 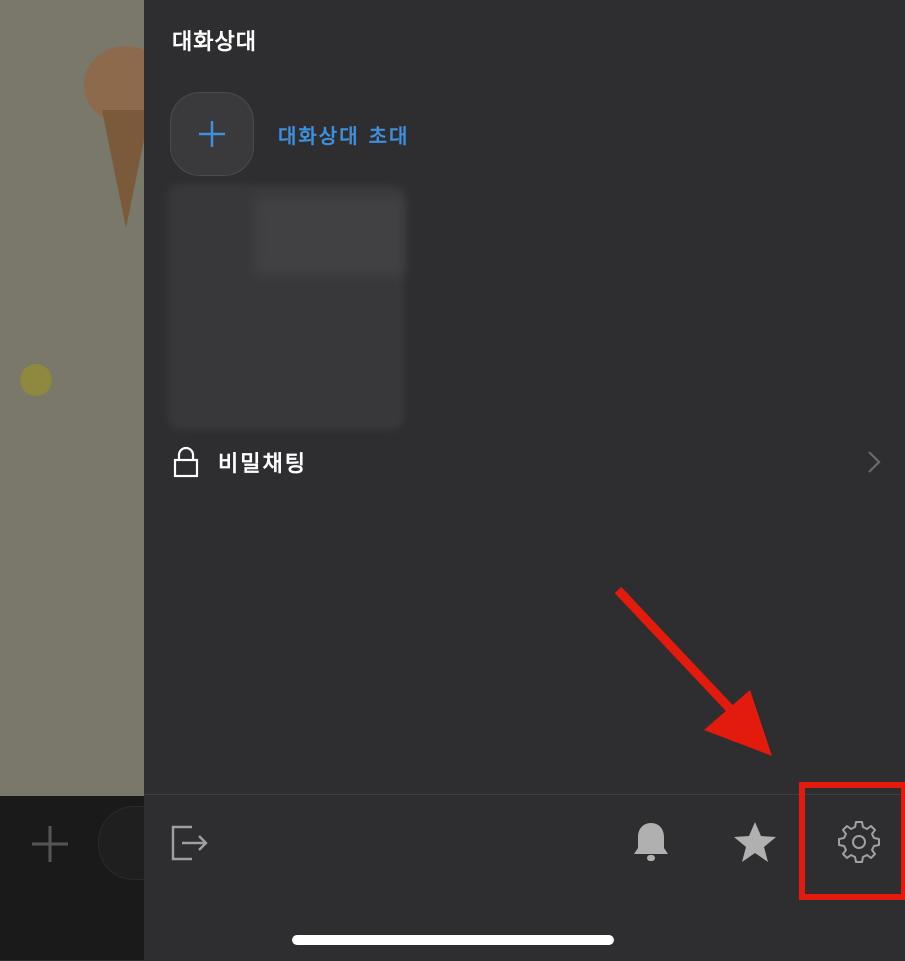 I want to click on drawer-toolbar, so click(x=524, y=877).